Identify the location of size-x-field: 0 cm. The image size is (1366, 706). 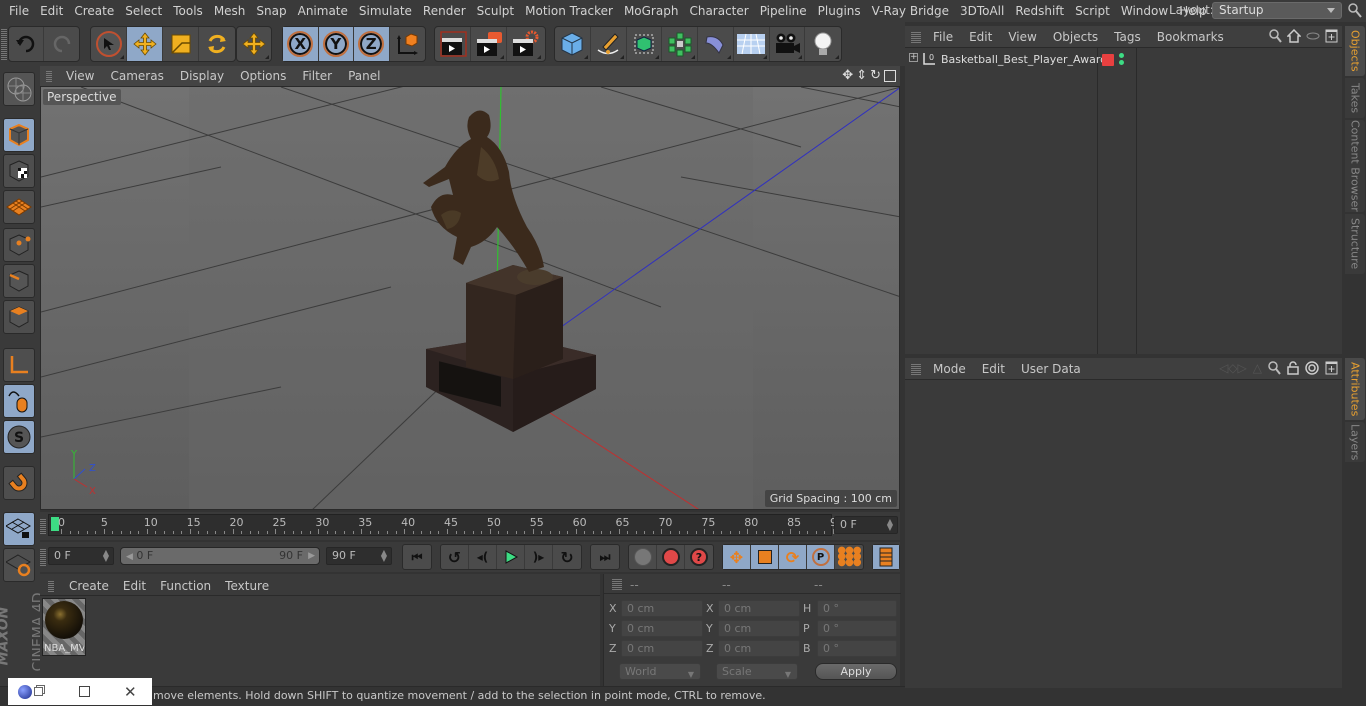
(759, 608).